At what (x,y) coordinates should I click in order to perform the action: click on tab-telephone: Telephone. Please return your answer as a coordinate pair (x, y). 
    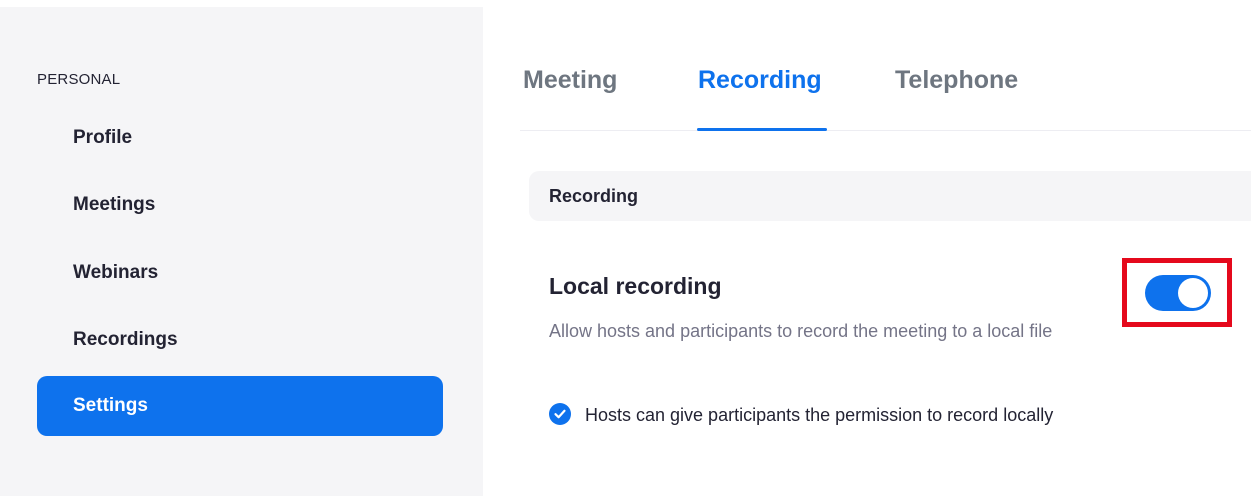
    Looking at the image, I should click on (956, 80).